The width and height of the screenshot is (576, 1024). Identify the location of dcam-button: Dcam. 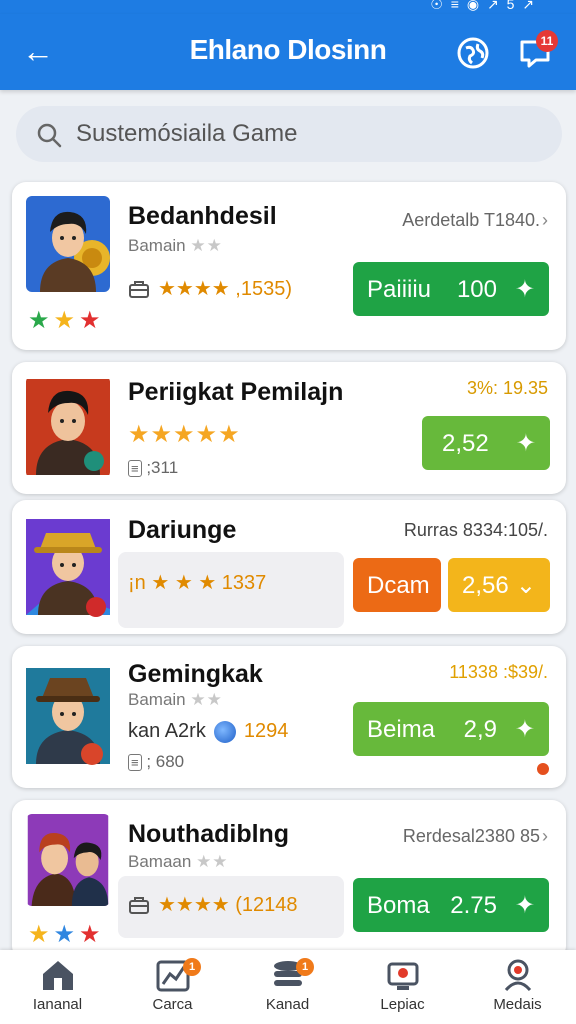
(397, 585).